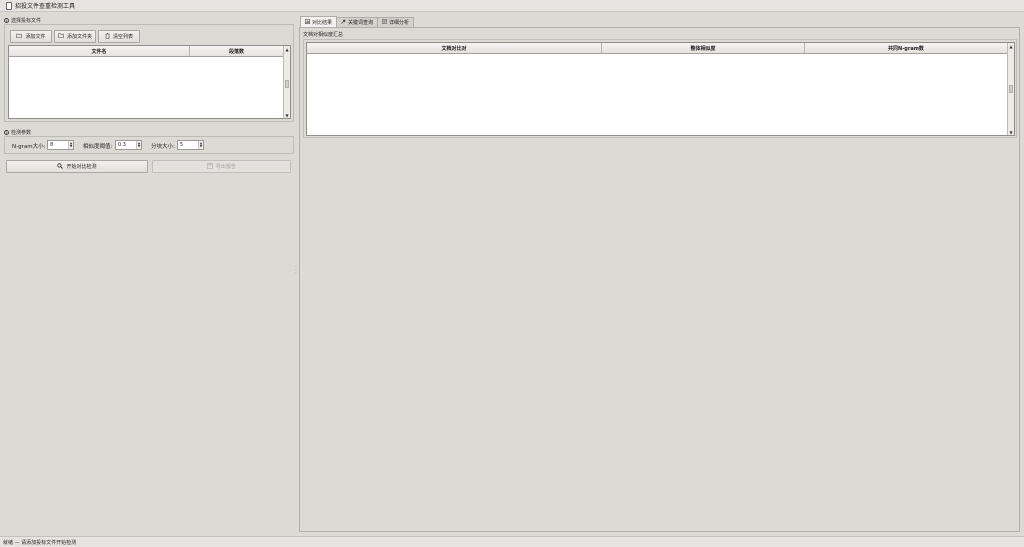 The image size is (1024, 547). Describe the element at coordinates (21, 133) in the screenshot. I see `params-group-label: 检测参数` at that location.